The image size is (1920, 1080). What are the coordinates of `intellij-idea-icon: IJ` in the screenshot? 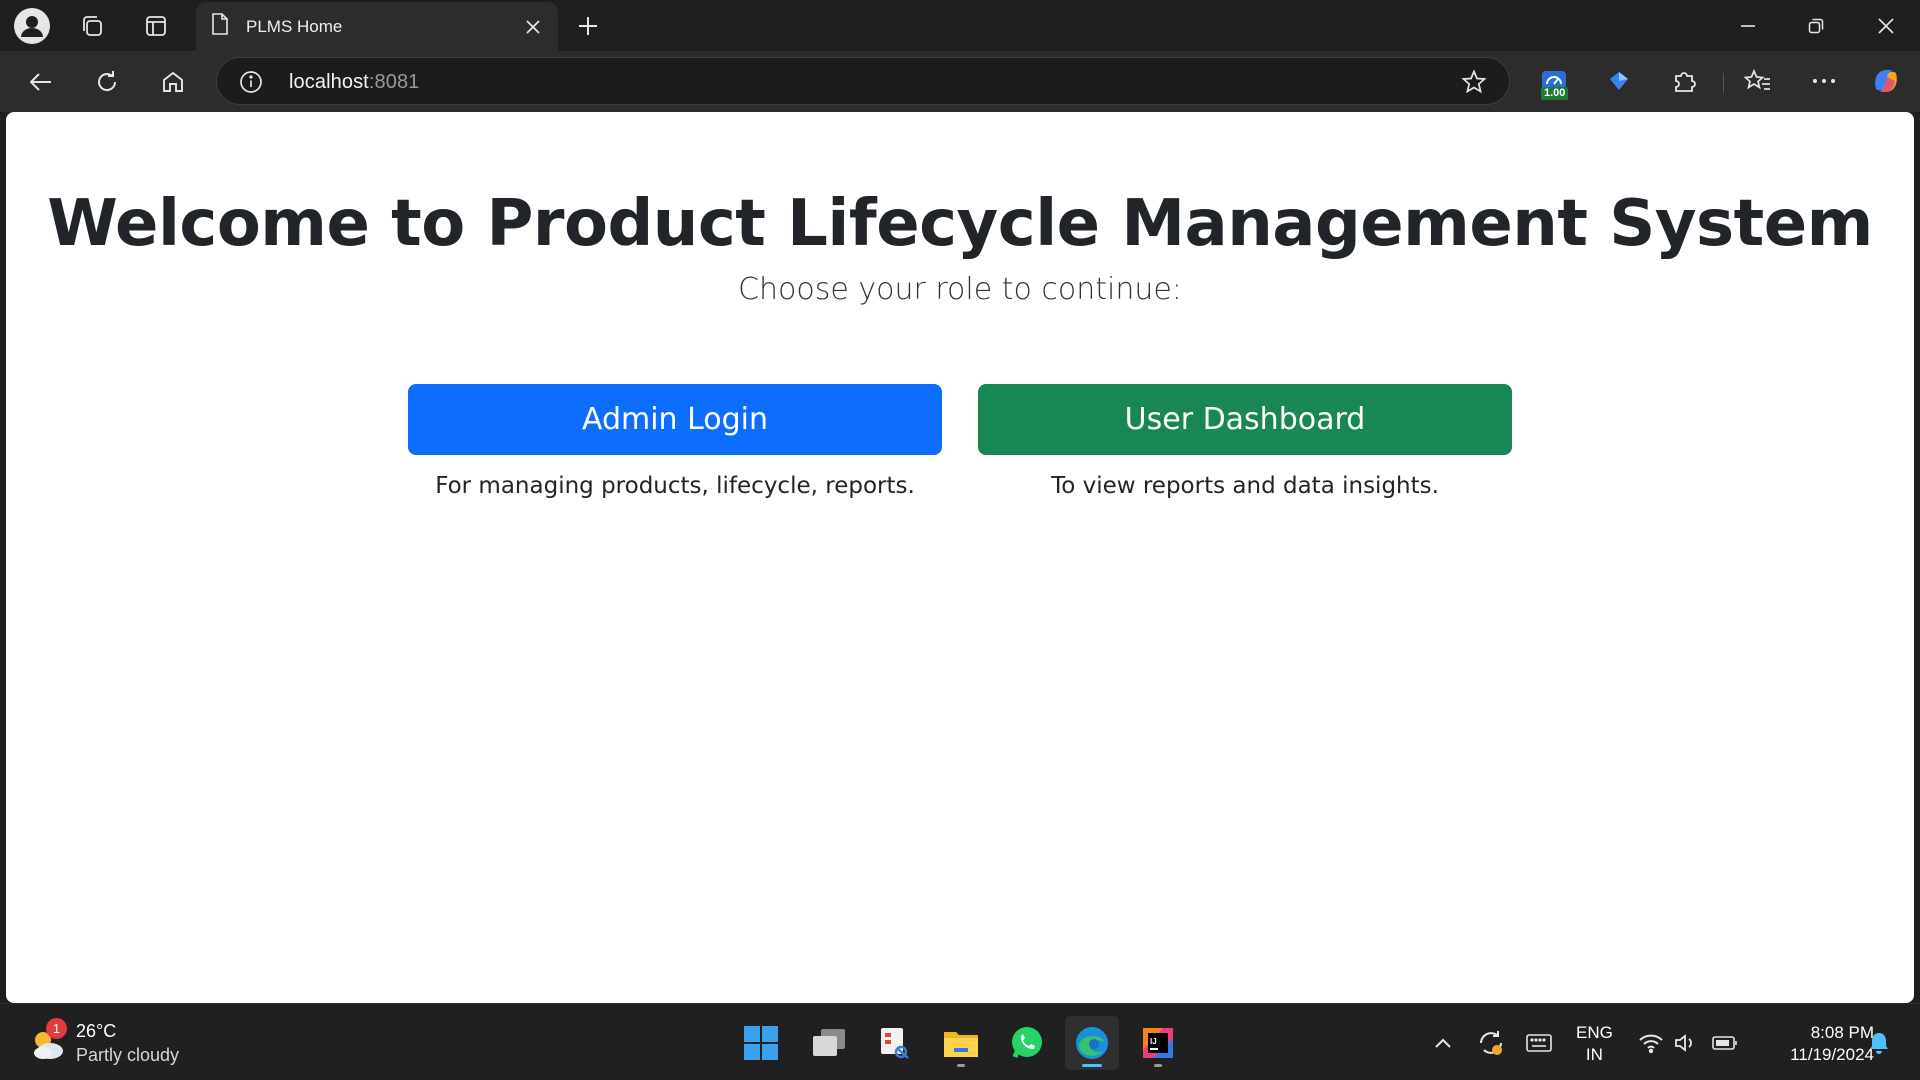 It's located at (1158, 1043).